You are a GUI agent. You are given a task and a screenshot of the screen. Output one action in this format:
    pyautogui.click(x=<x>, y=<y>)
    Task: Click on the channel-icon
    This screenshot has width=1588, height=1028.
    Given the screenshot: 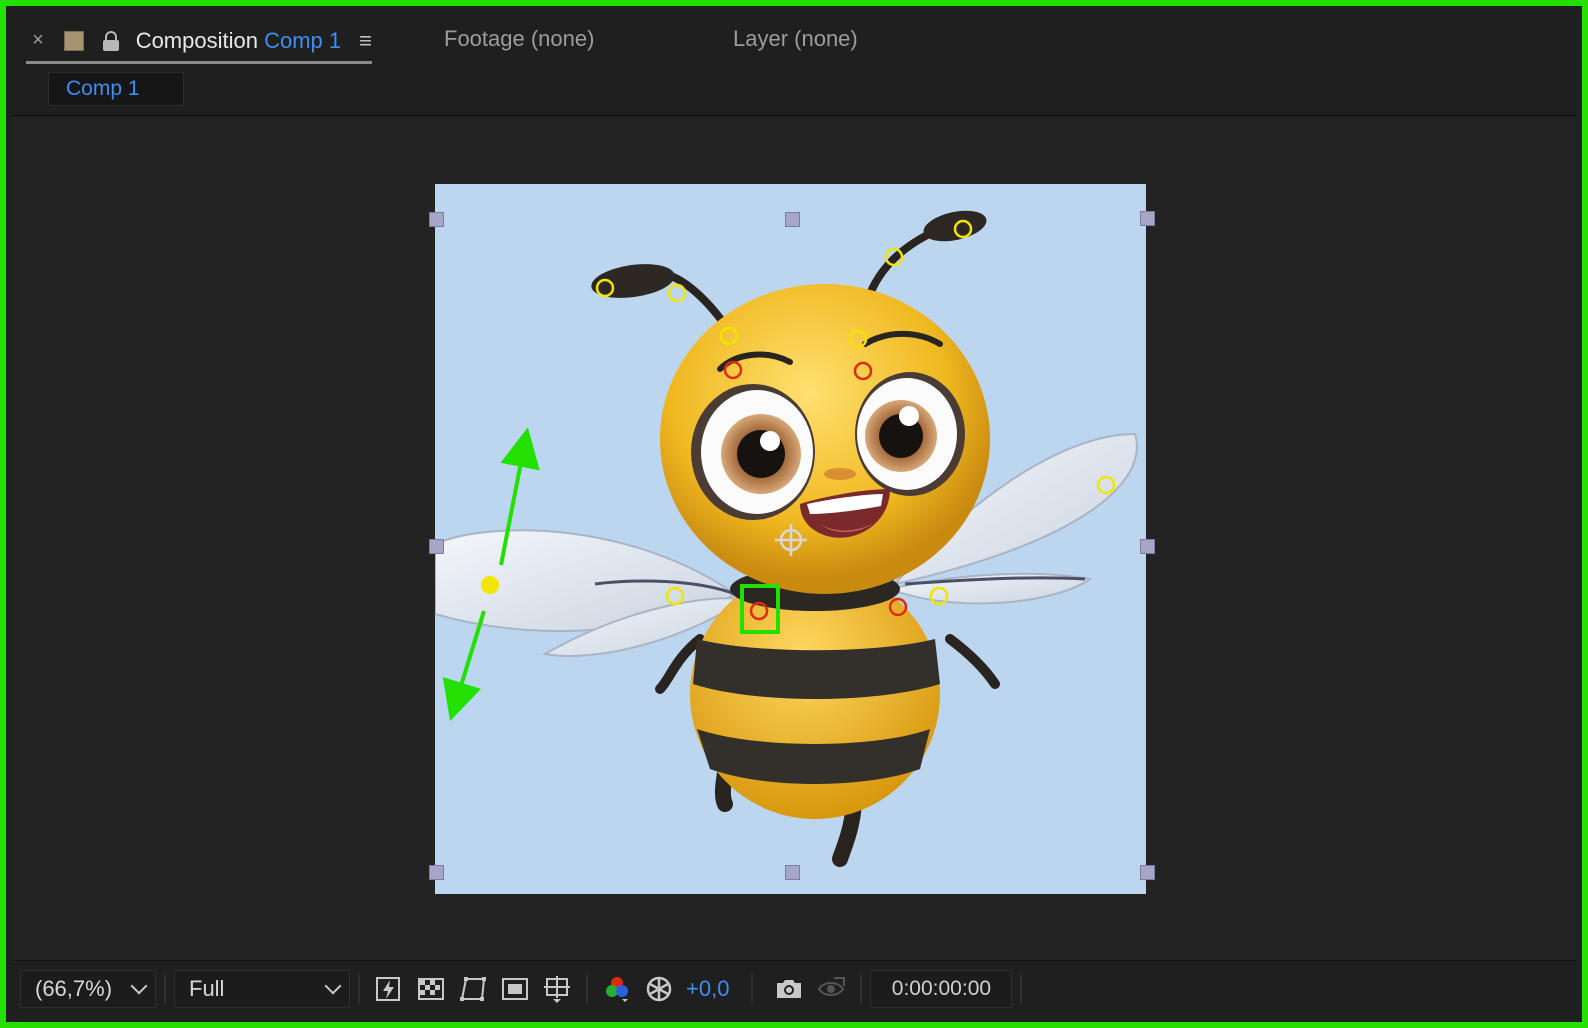 What is the action you would take?
    pyautogui.click(x=617, y=989)
    